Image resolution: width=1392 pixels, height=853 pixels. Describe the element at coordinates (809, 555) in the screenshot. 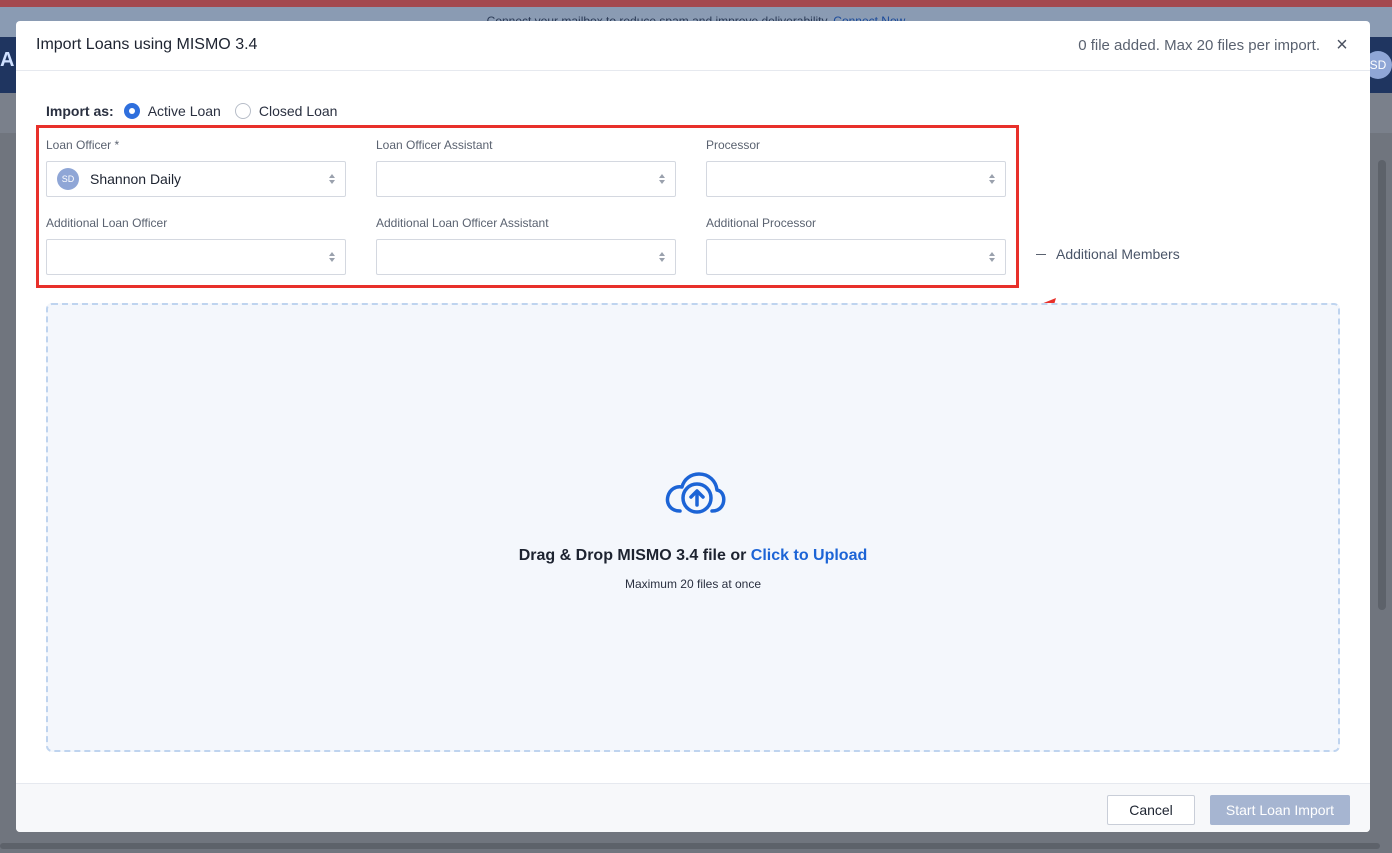

I see `click-to-upload-link: Click to Upload` at that location.